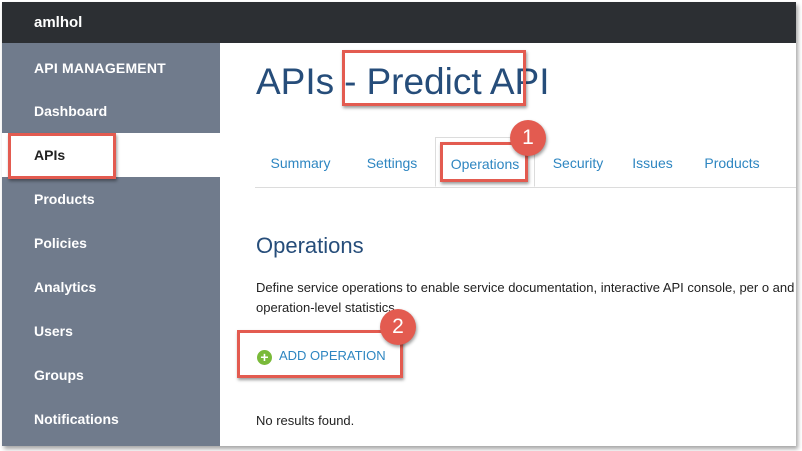 The width and height of the screenshot is (802, 451). I want to click on sidebar-item-apis: APIs, so click(111, 155).